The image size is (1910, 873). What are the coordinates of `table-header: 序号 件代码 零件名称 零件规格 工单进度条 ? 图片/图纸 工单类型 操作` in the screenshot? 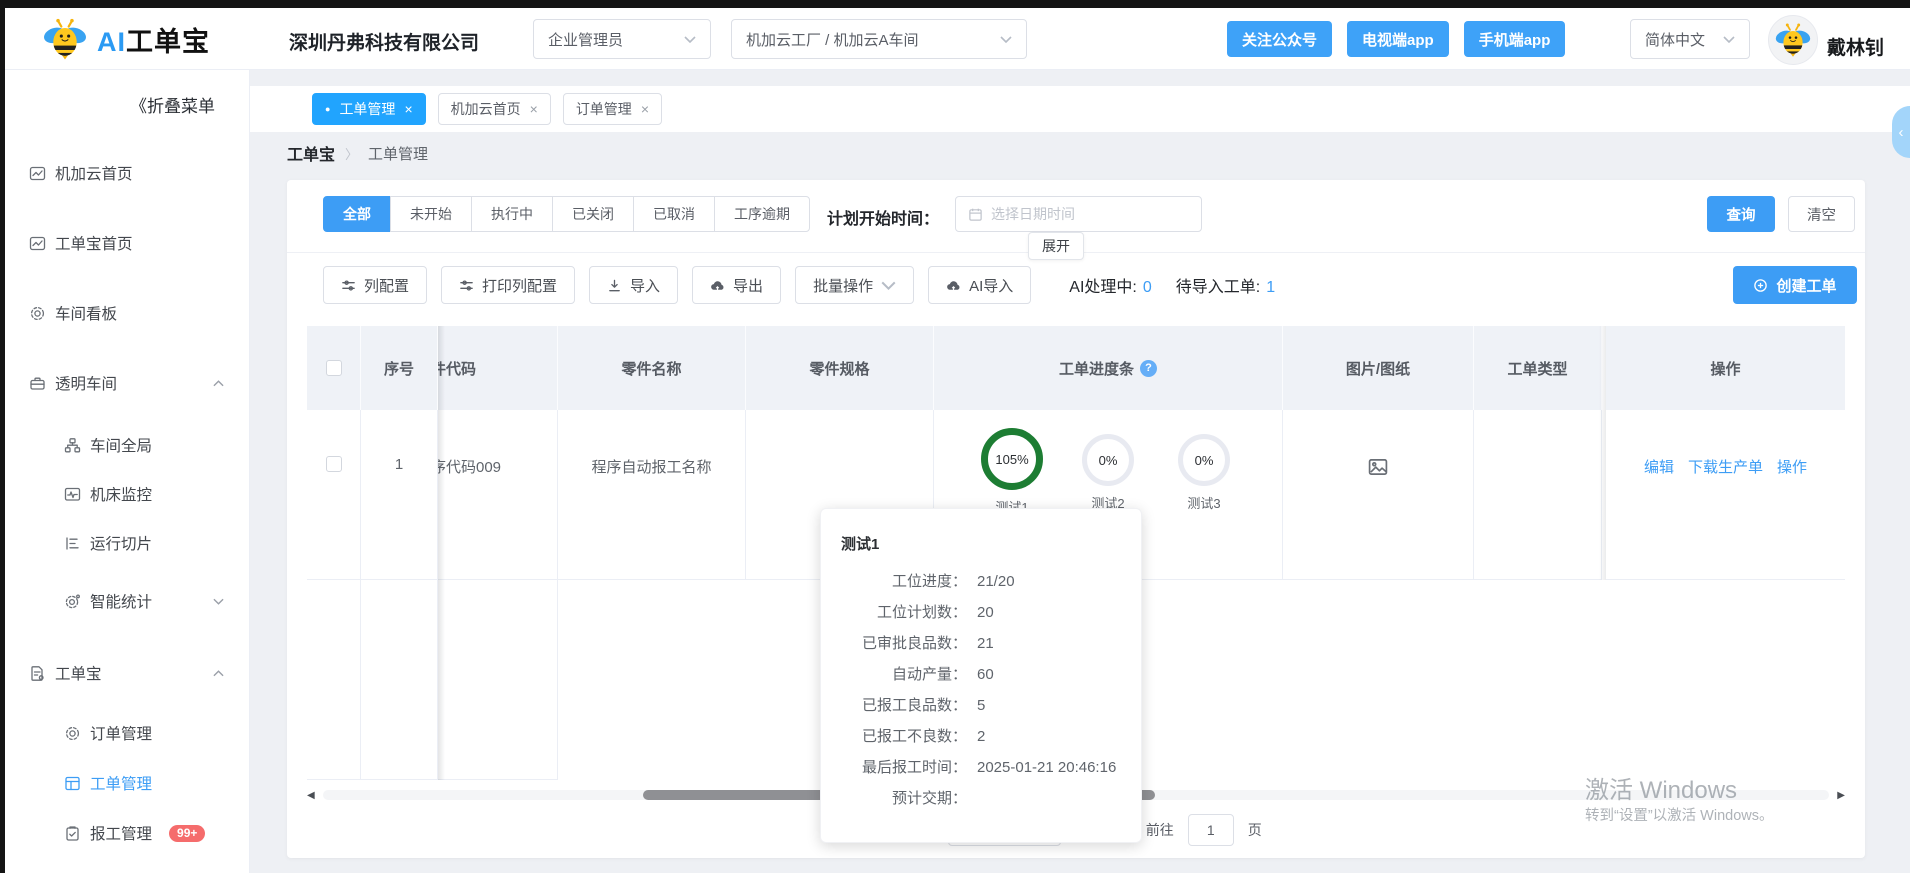 It's located at (1076, 368).